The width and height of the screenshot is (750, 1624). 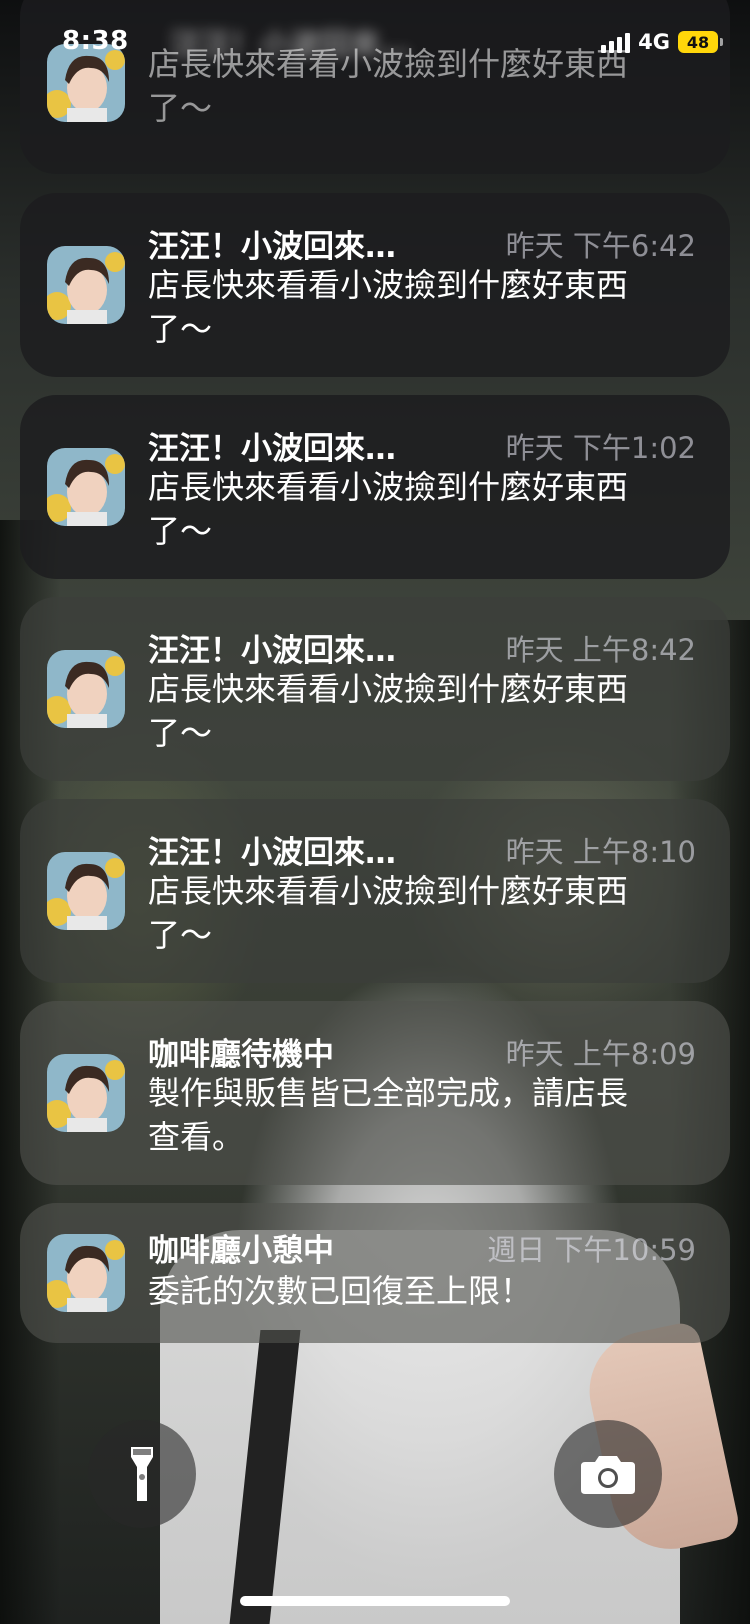 What do you see at coordinates (600, 650) in the screenshot?
I see `notification-time: 昨天 上午8:42` at bounding box center [600, 650].